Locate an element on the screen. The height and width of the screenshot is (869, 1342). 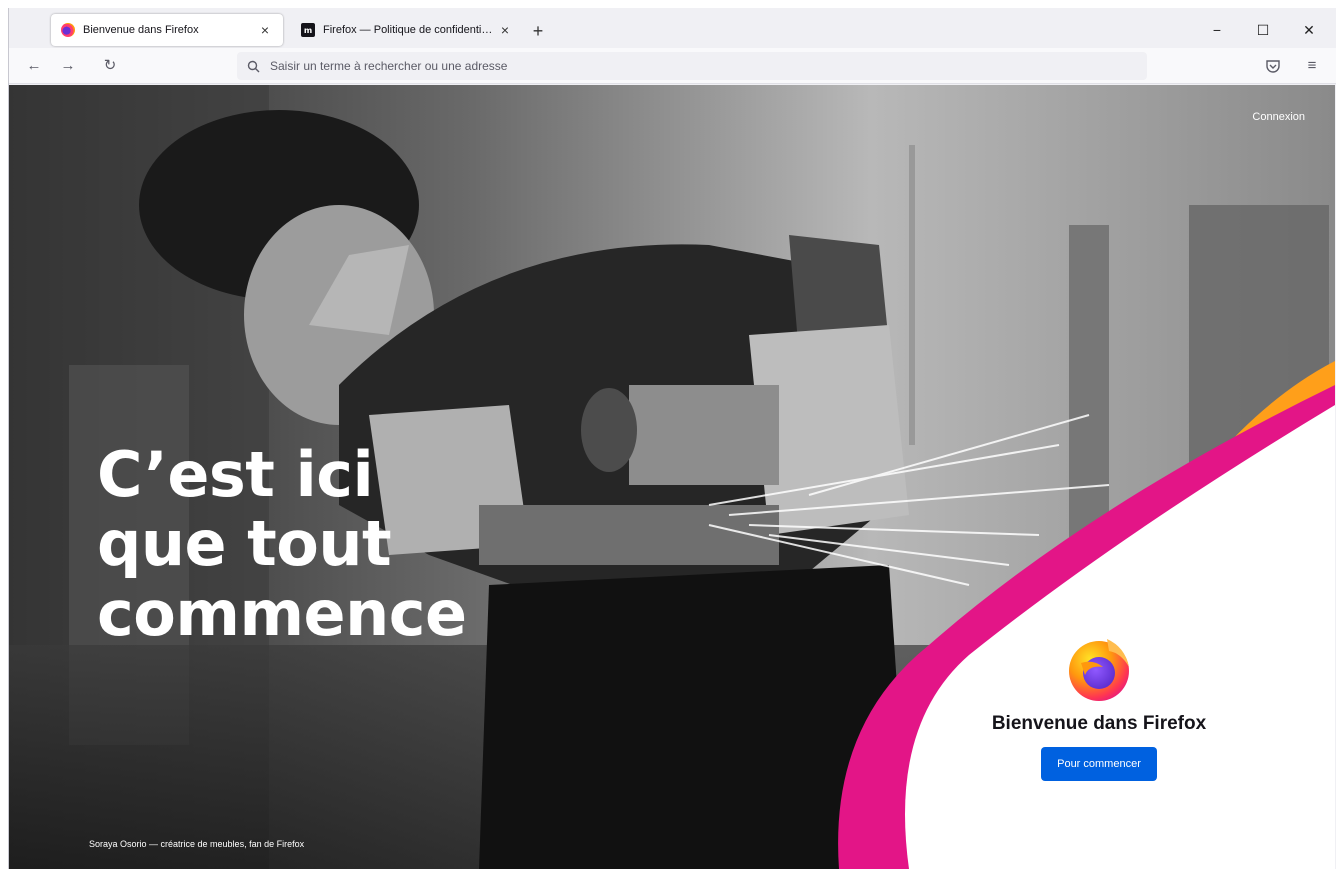
forward-button: → is located at coordinates (68, 66).